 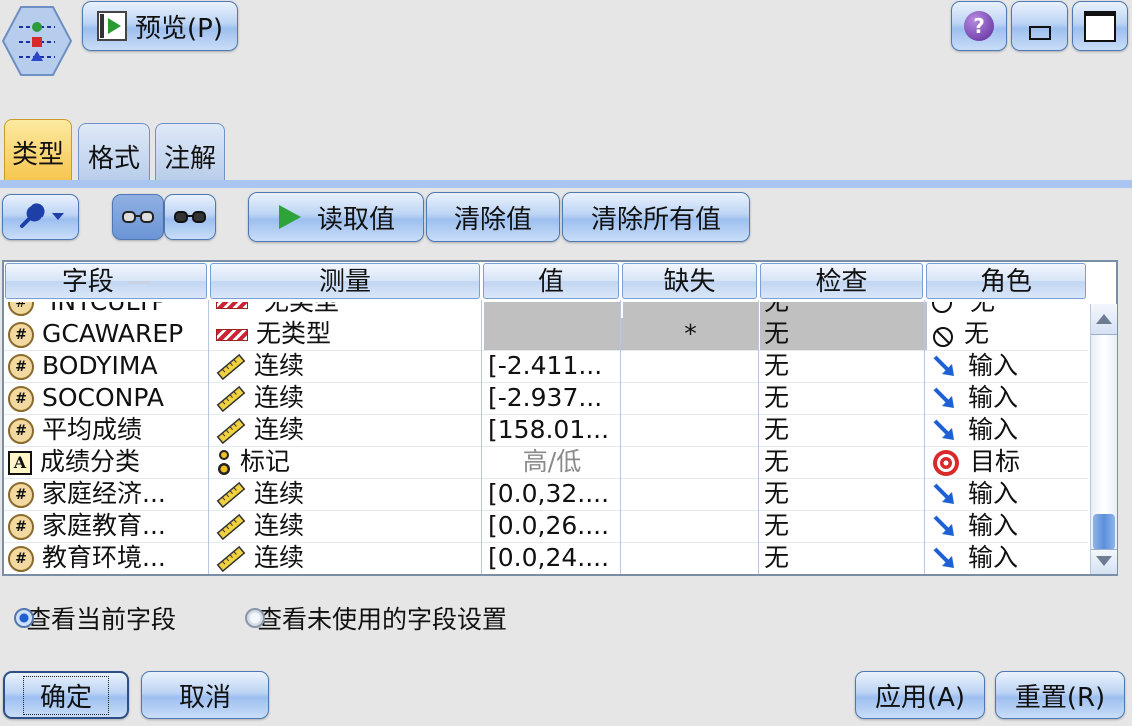 What do you see at coordinates (1008, 462) in the screenshot?
I see `role-cell: 目标` at bounding box center [1008, 462].